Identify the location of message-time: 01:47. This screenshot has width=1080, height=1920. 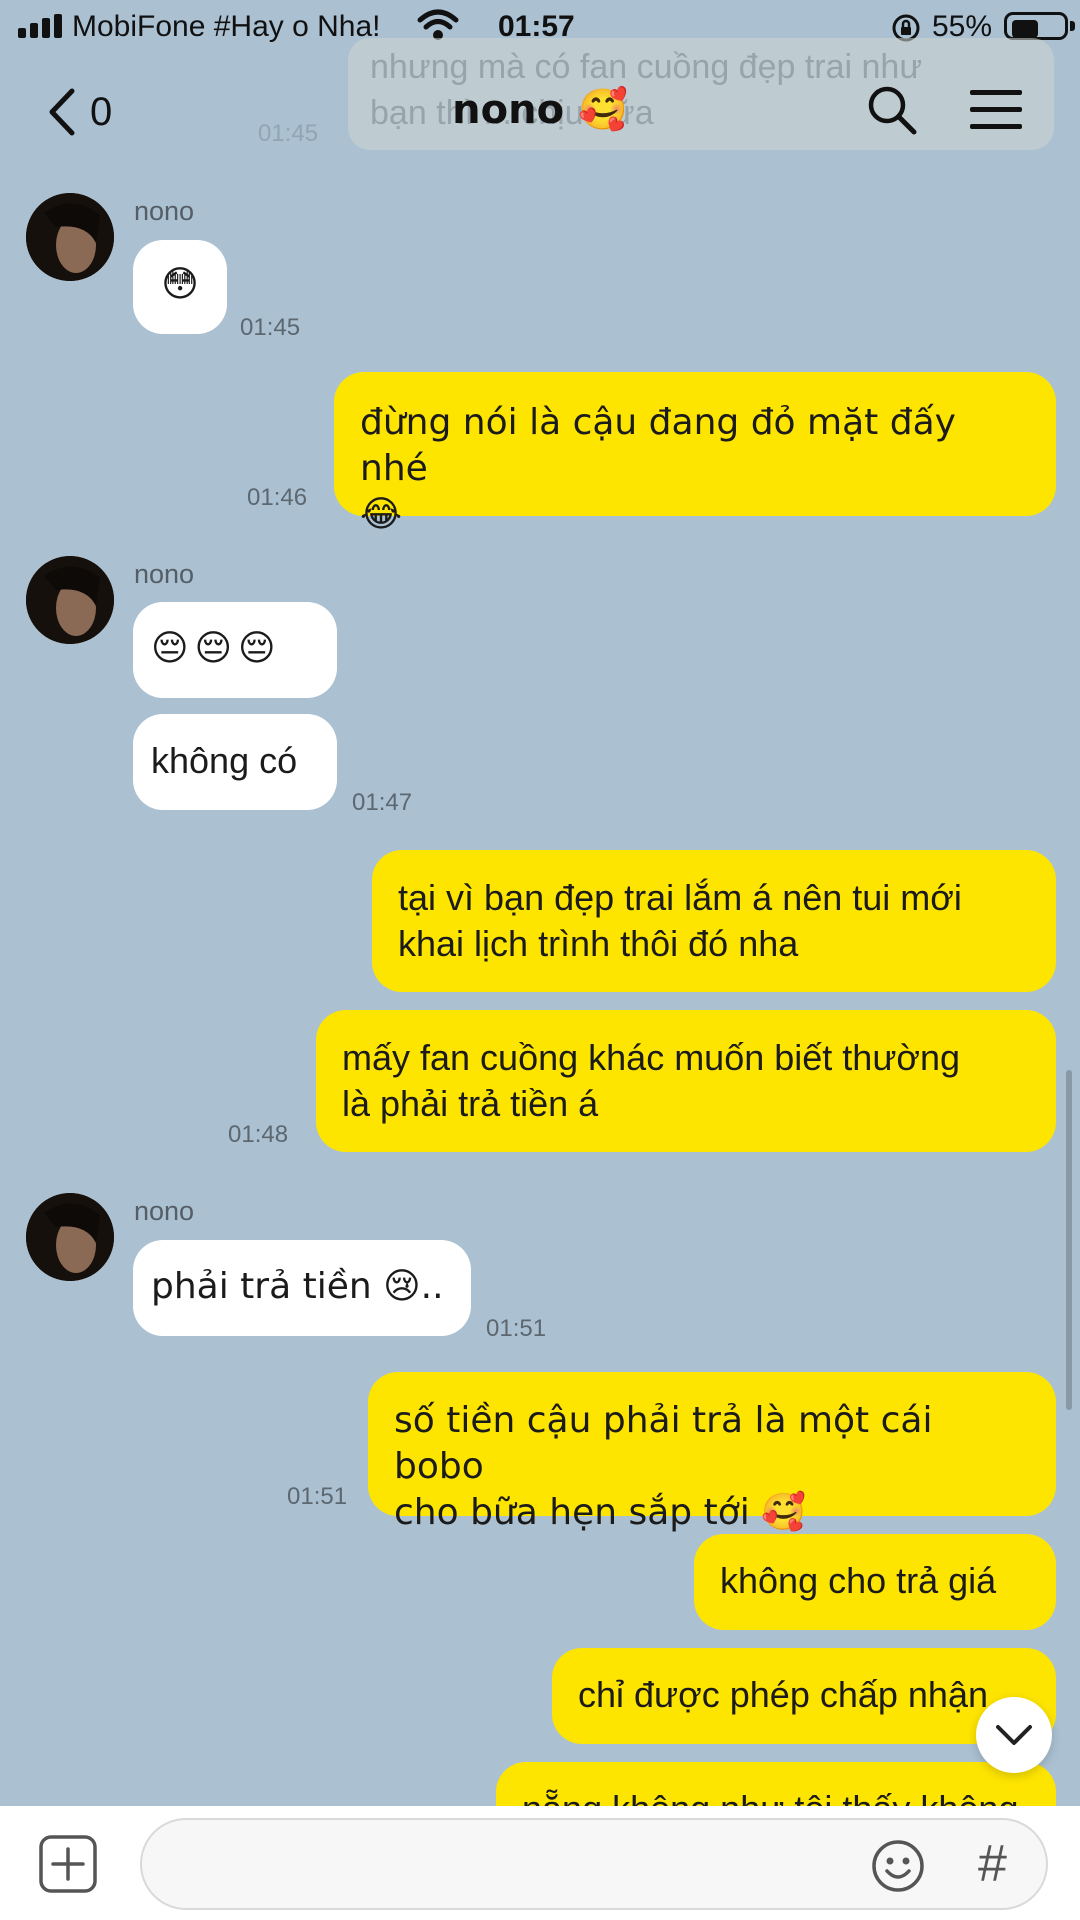
(382, 802).